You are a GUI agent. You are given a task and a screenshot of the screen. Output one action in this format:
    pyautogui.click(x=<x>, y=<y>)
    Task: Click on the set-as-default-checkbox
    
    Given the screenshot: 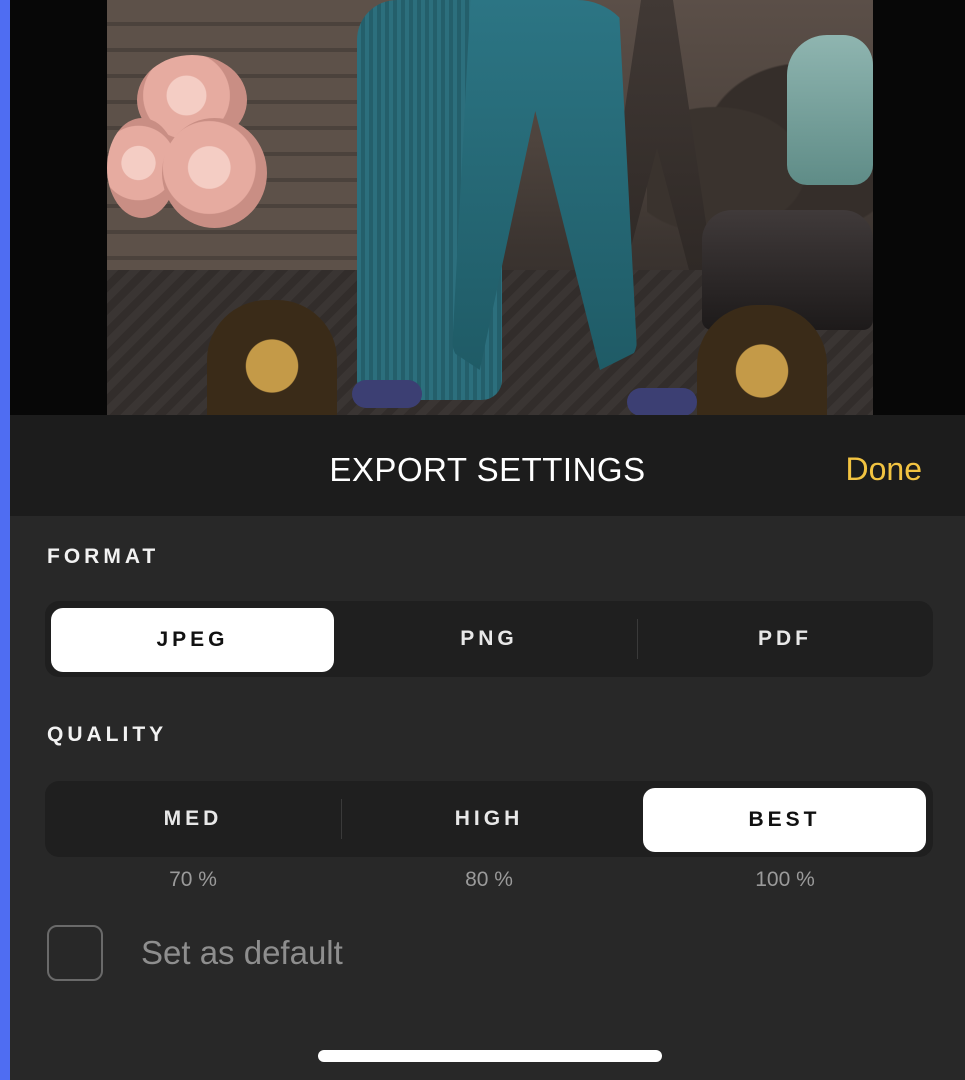 What is the action you would take?
    pyautogui.click(x=75, y=953)
    